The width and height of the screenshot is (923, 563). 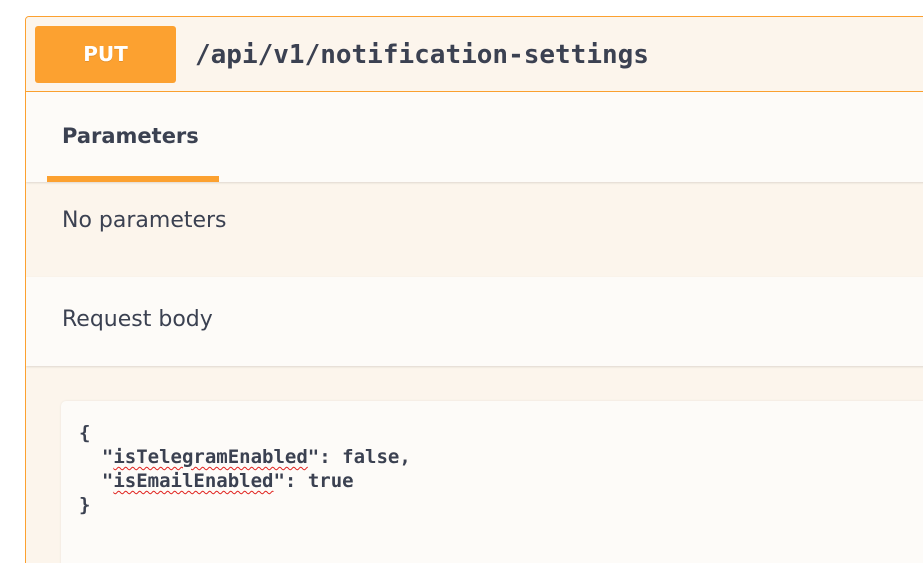 What do you see at coordinates (85, 505) in the screenshot?
I see `code-close-brace: }` at bounding box center [85, 505].